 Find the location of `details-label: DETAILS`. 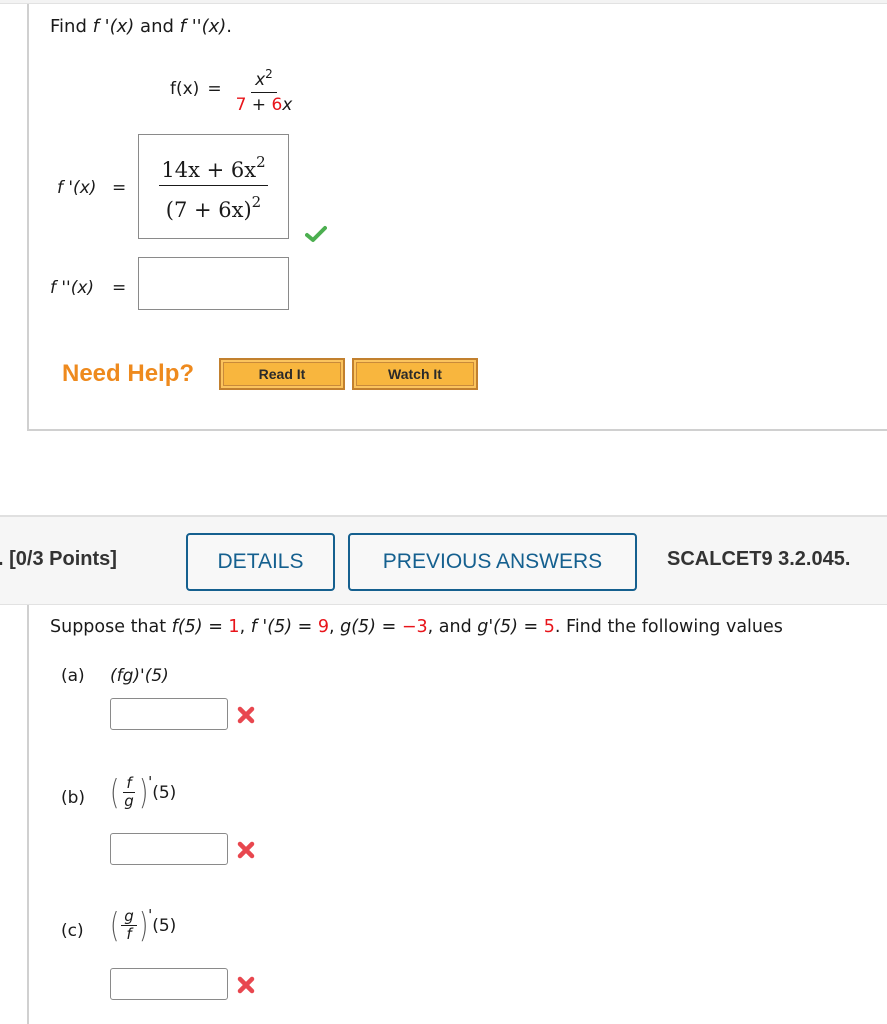

details-label: DETAILS is located at coordinates (260, 561).